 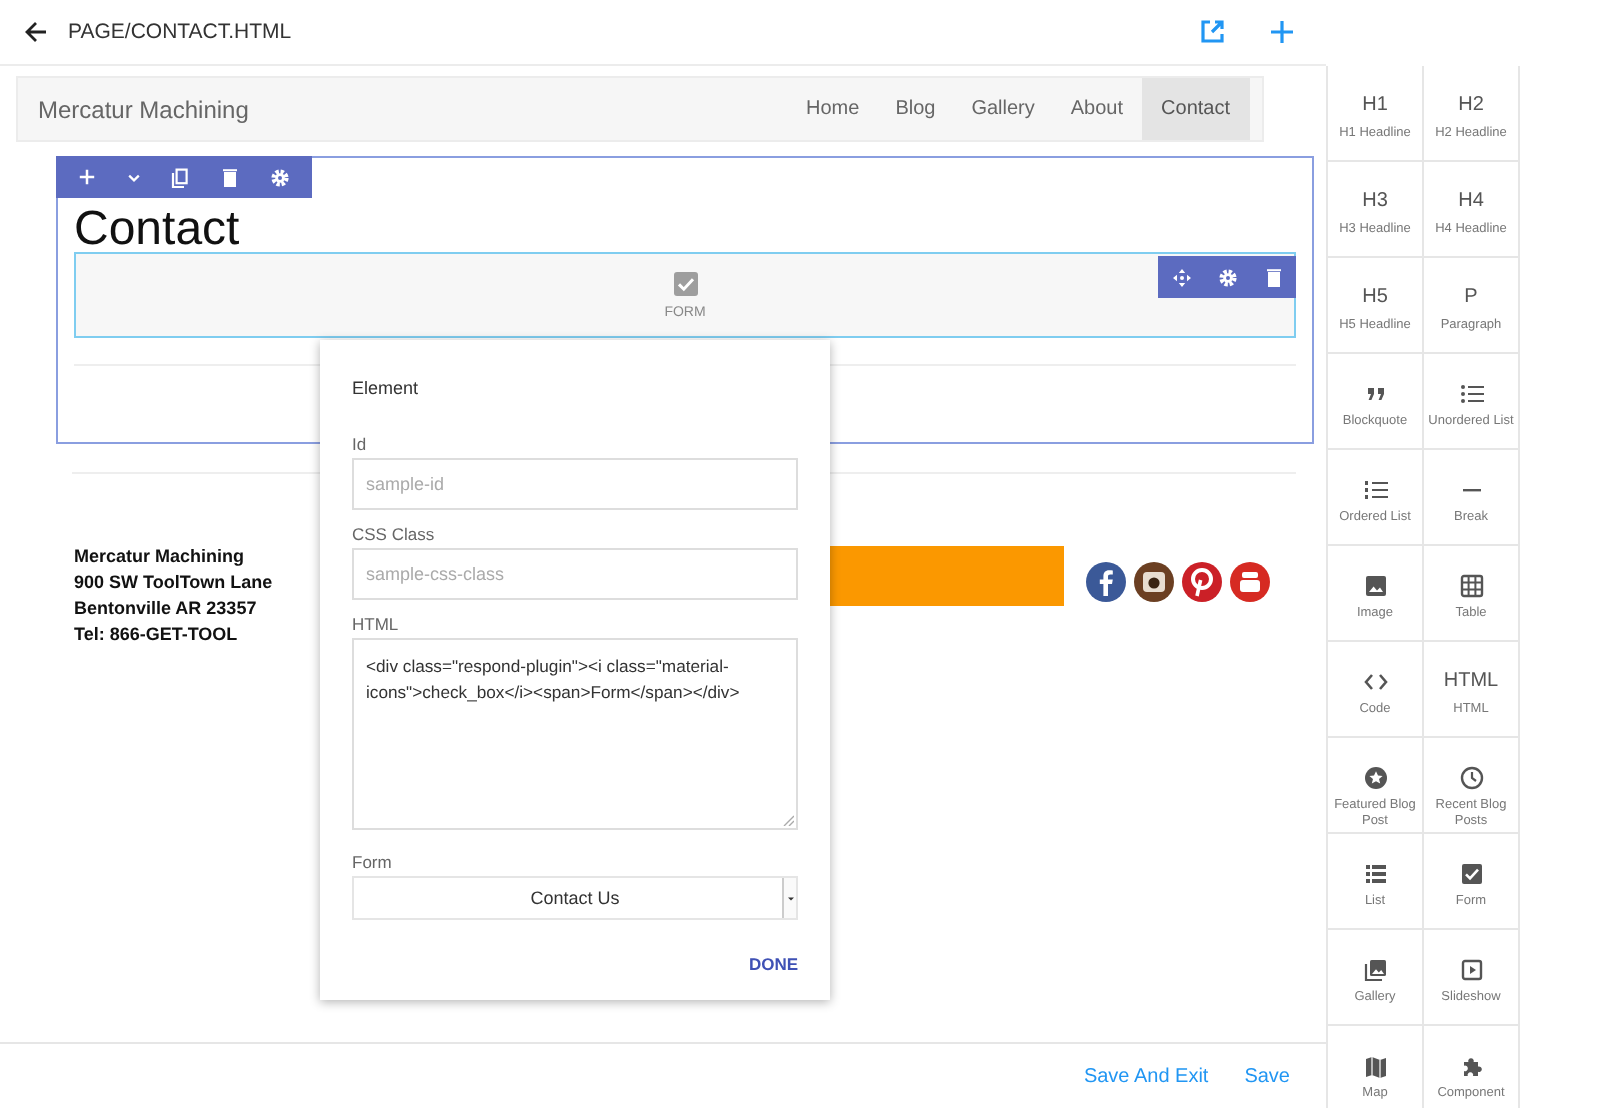 What do you see at coordinates (575, 734) in the screenshot?
I see `html-field: <div class="respond-plugin"><i class="material-icons">check_box</i><span>Form</span></div>` at bounding box center [575, 734].